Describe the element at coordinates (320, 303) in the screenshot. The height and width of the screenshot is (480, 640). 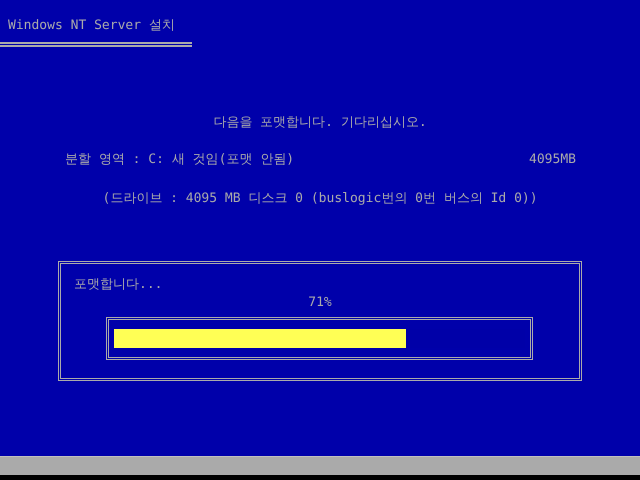
I see `progress-percent: 71%` at that location.